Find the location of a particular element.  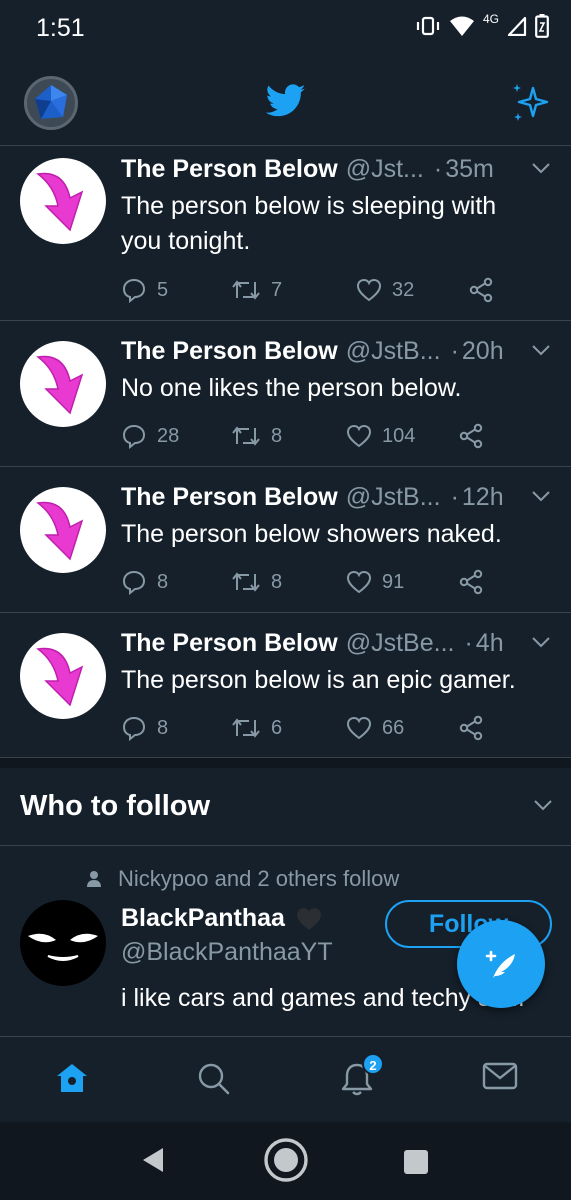

tweet-header: The Person Below @JstB... · 12h is located at coordinates (336, 500).